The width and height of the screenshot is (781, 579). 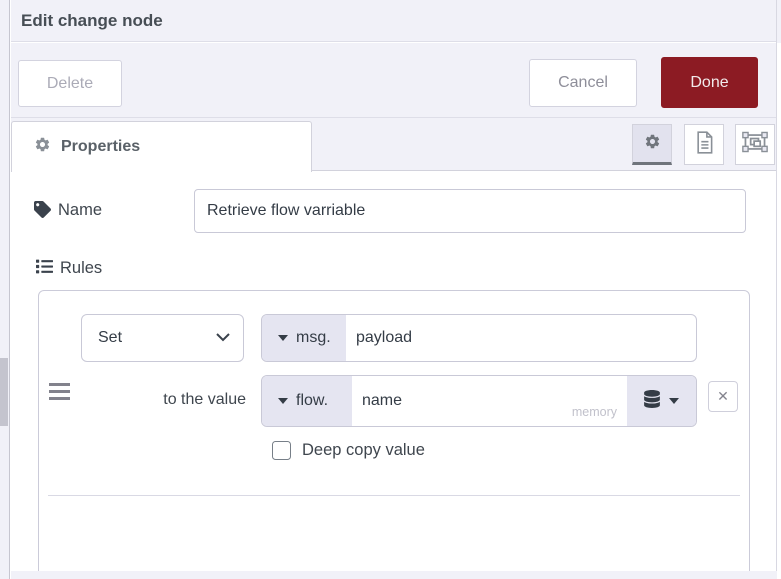 What do you see at coordinates (81, 268) in the screenshot?
I see `rules-label: Rules` at bounding box center [81, 268].